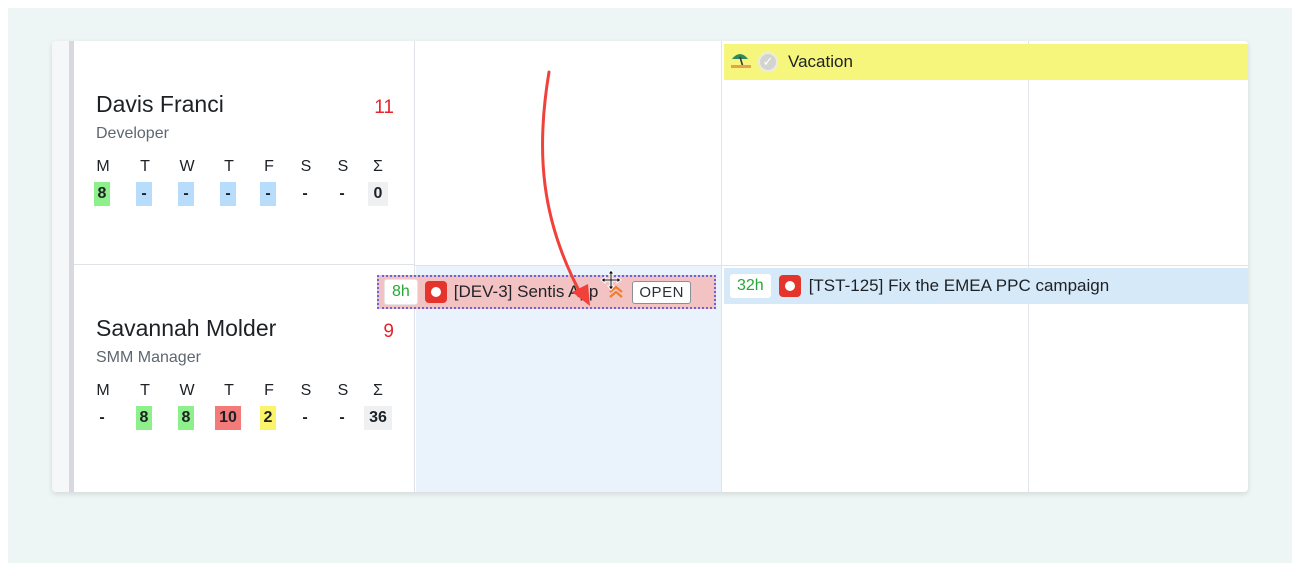 The height and width of the screenshot is (563, 1298). Describe the element at coordinates (820, 61) in the screenshot. I see `vacation-label: Vacation` at that location.